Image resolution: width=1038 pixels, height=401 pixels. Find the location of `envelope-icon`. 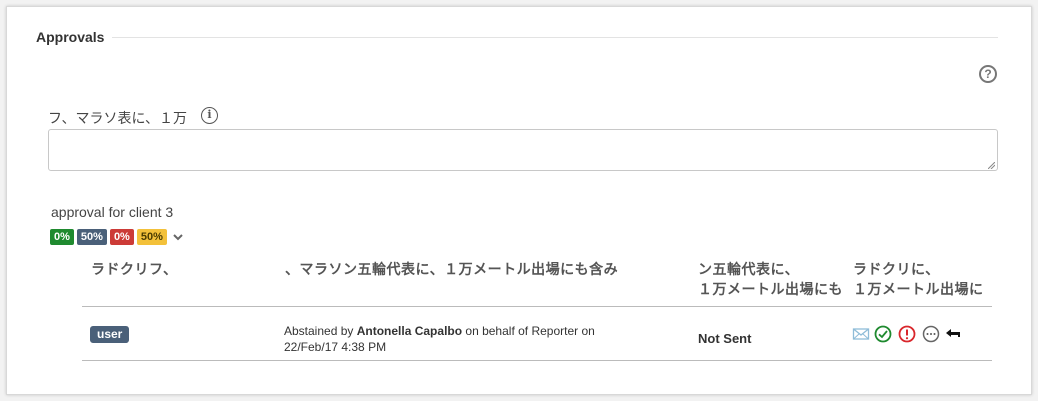

envelope-icon is located at coordinates (861, 334).